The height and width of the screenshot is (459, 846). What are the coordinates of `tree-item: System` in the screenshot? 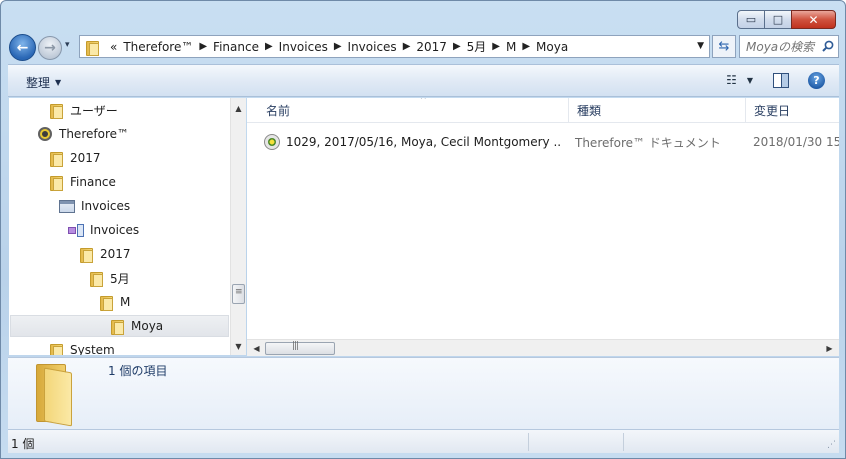 It's located at (82, 347).